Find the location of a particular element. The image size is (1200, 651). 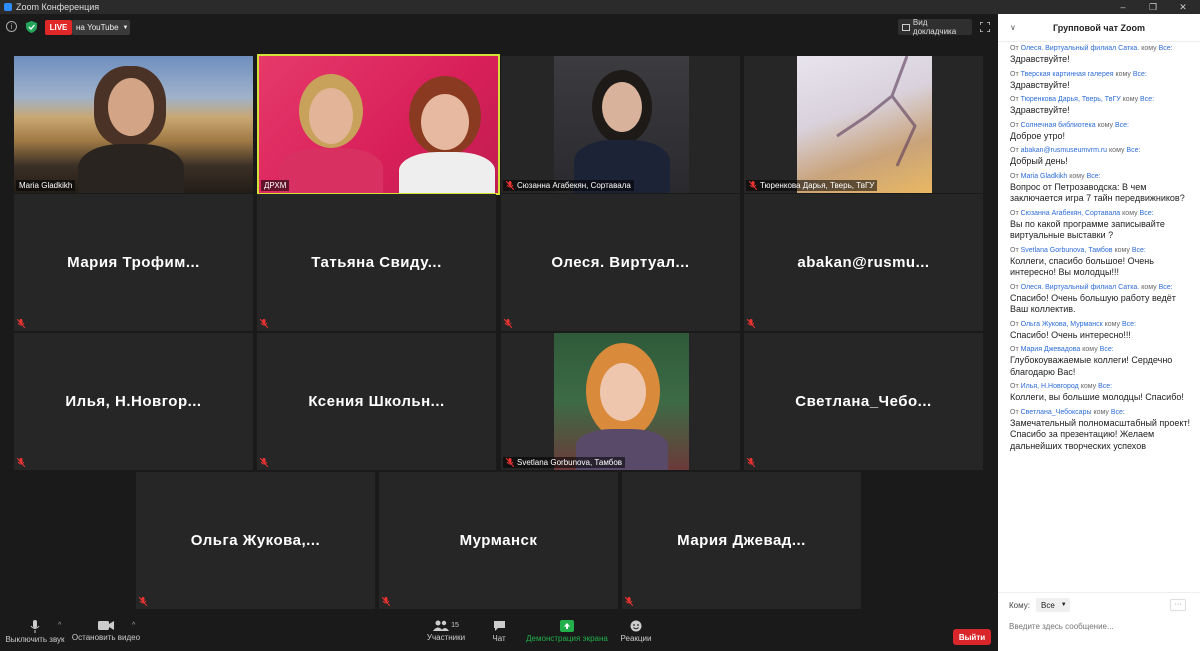

recipient-select: Все ▼ is located at coordinates (1053, 605).